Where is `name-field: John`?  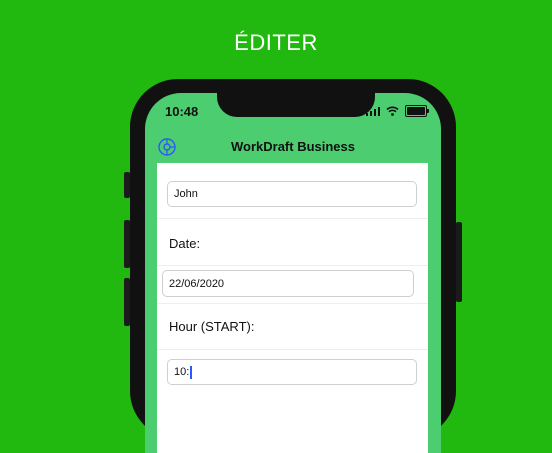
name-field: John is located at coordinates (292, 194).